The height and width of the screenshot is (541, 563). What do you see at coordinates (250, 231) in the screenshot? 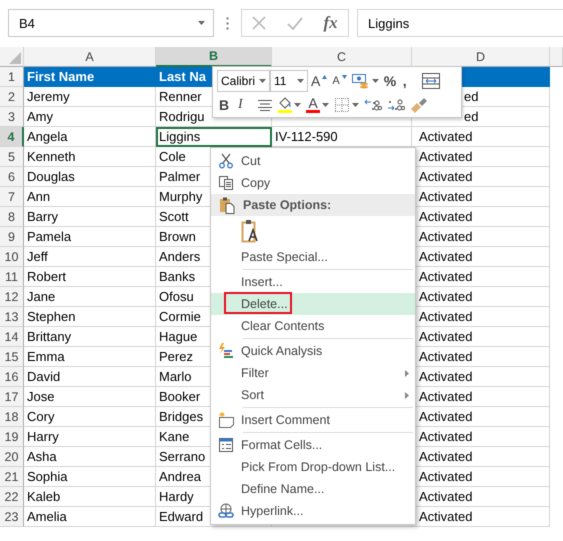
I see `paste-option-icon` at bounding box center [250, 231].